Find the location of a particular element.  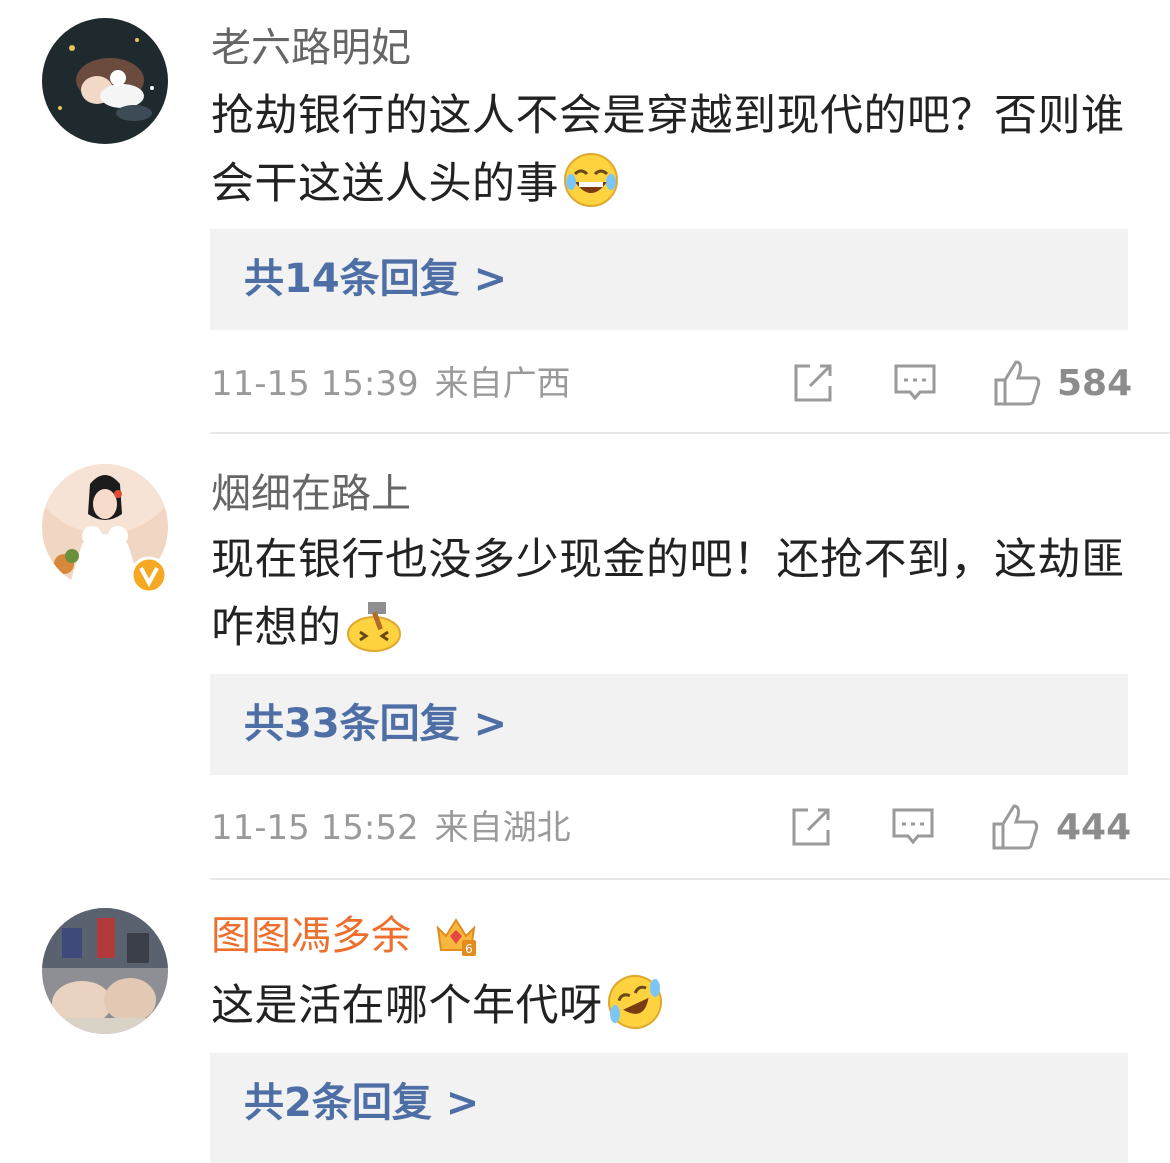

comment-text: 这是活在哪个年代呀 is located at coordinates (676, 1006).